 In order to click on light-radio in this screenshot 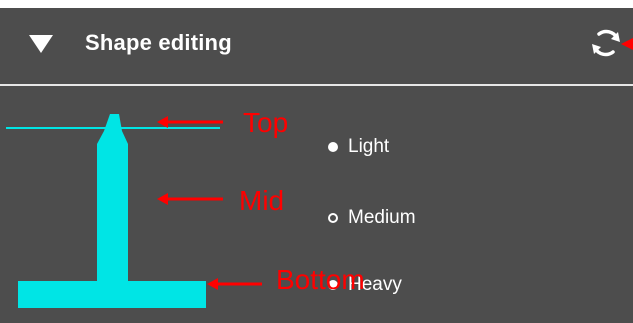, I will do `click(333, 147)`.